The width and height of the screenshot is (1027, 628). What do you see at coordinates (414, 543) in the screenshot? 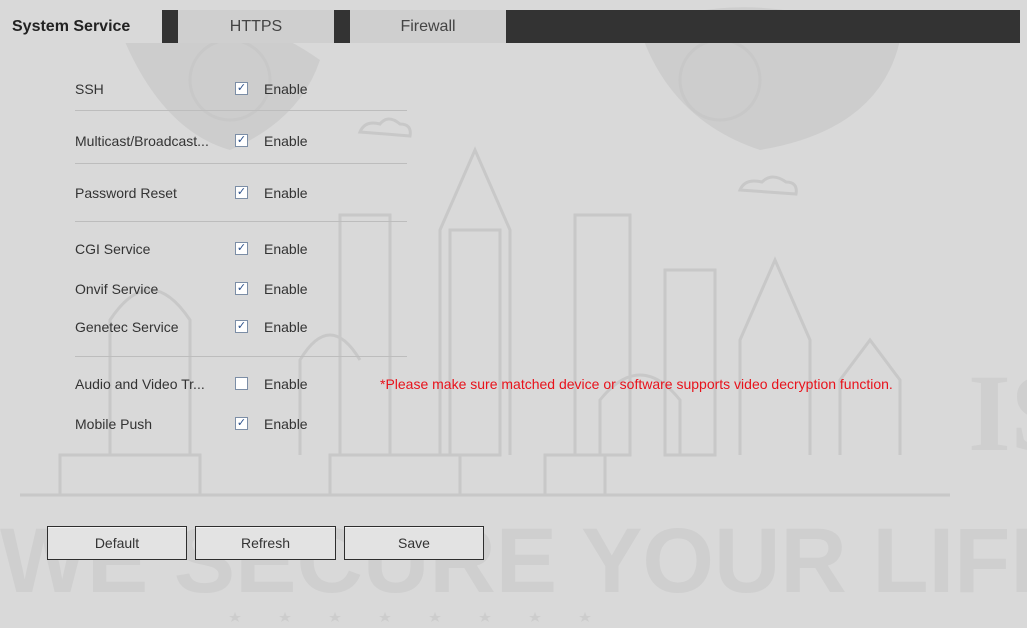
I see `save-button: Save` at bounding box center [414, 543].